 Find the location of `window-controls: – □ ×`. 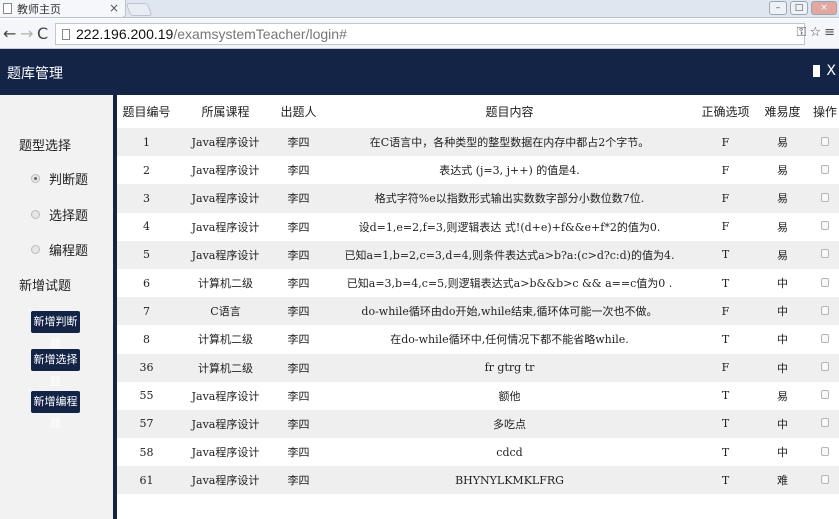

window-controls: – □ × is located at coordinates (803, 8).